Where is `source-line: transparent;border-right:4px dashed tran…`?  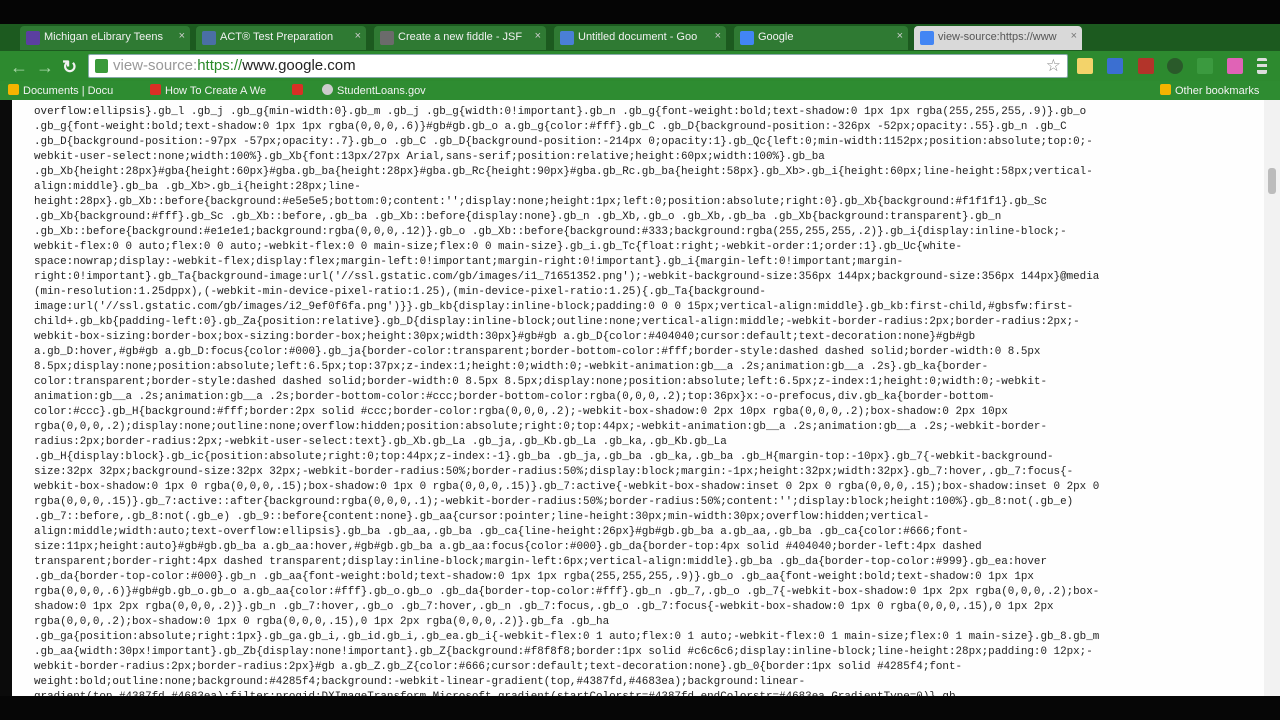 source-line: transparent;border-right:4px dashed tran… is located at coordinates (540, 562).